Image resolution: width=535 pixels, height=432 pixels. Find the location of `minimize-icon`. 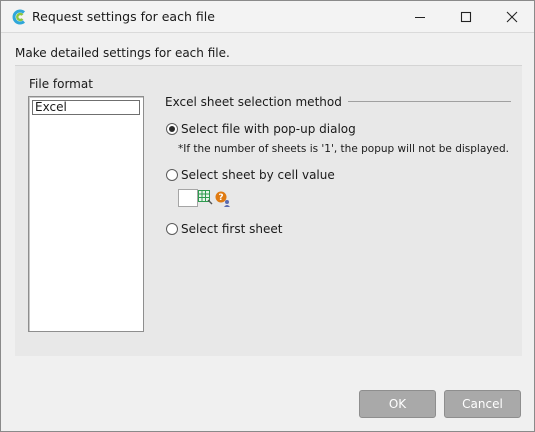

minimize-icon is located at coordinates (420, 17).